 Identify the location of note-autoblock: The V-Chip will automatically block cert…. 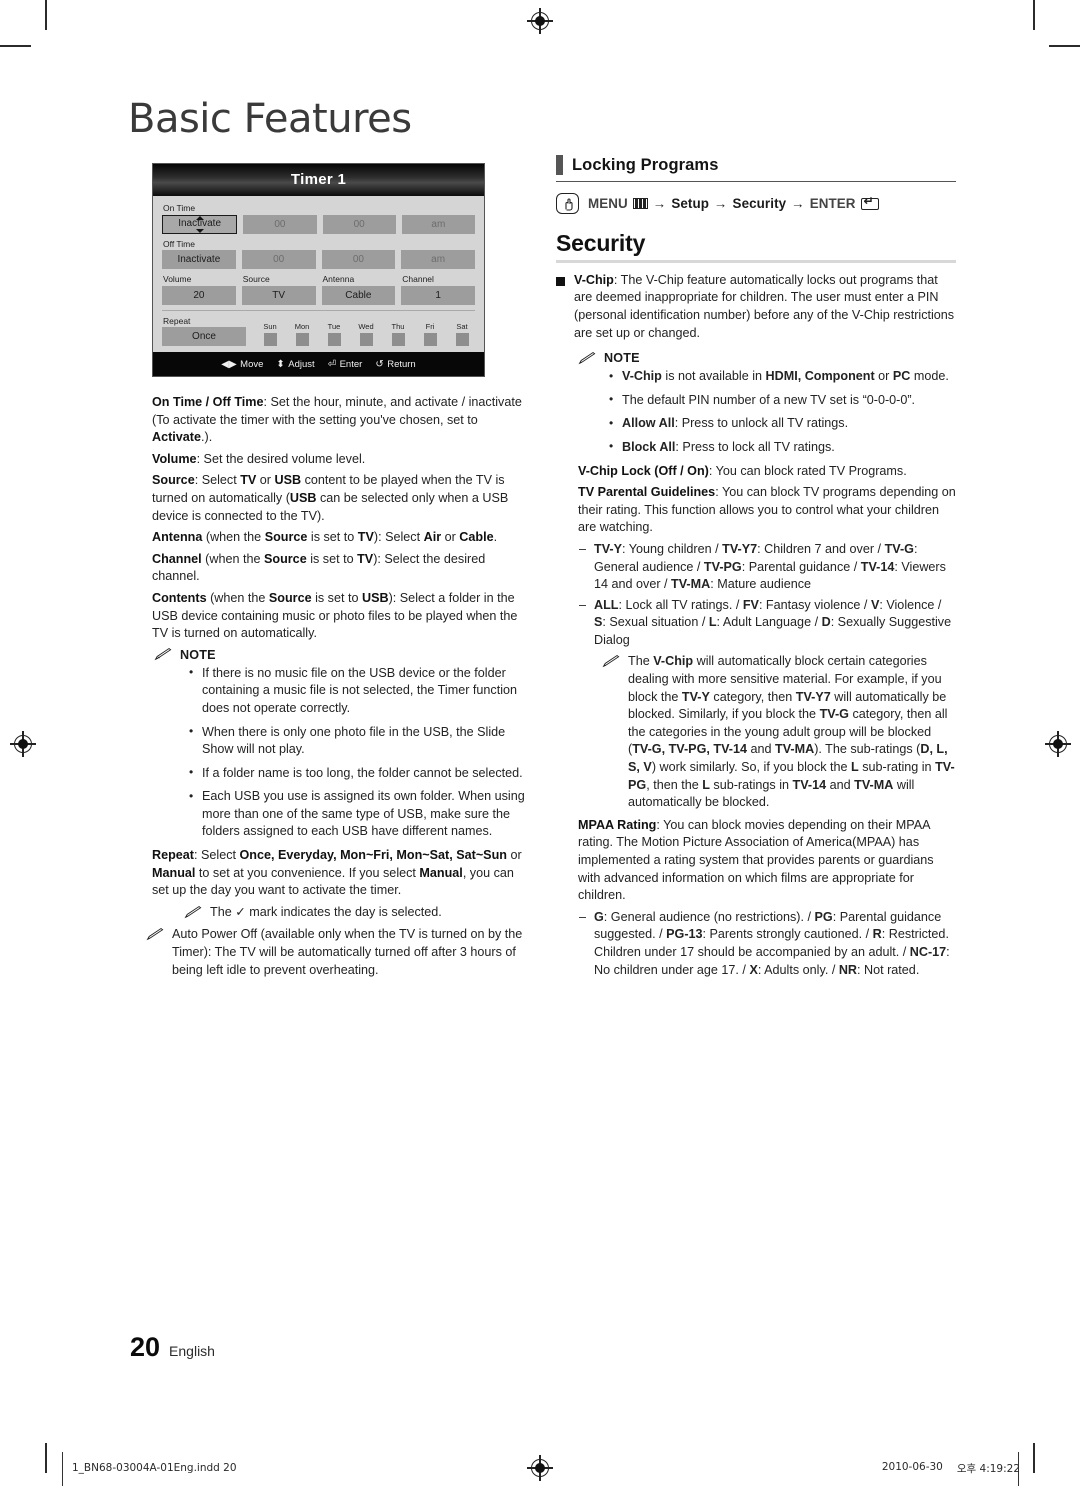
(779, 732).